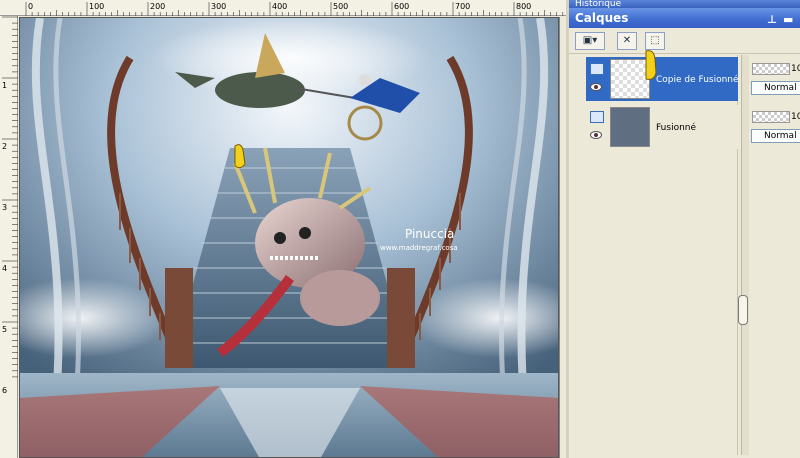 The height and width of the screenshot is (458, 800). I want to click on minimize-icon: ▬, so click(788, 20).